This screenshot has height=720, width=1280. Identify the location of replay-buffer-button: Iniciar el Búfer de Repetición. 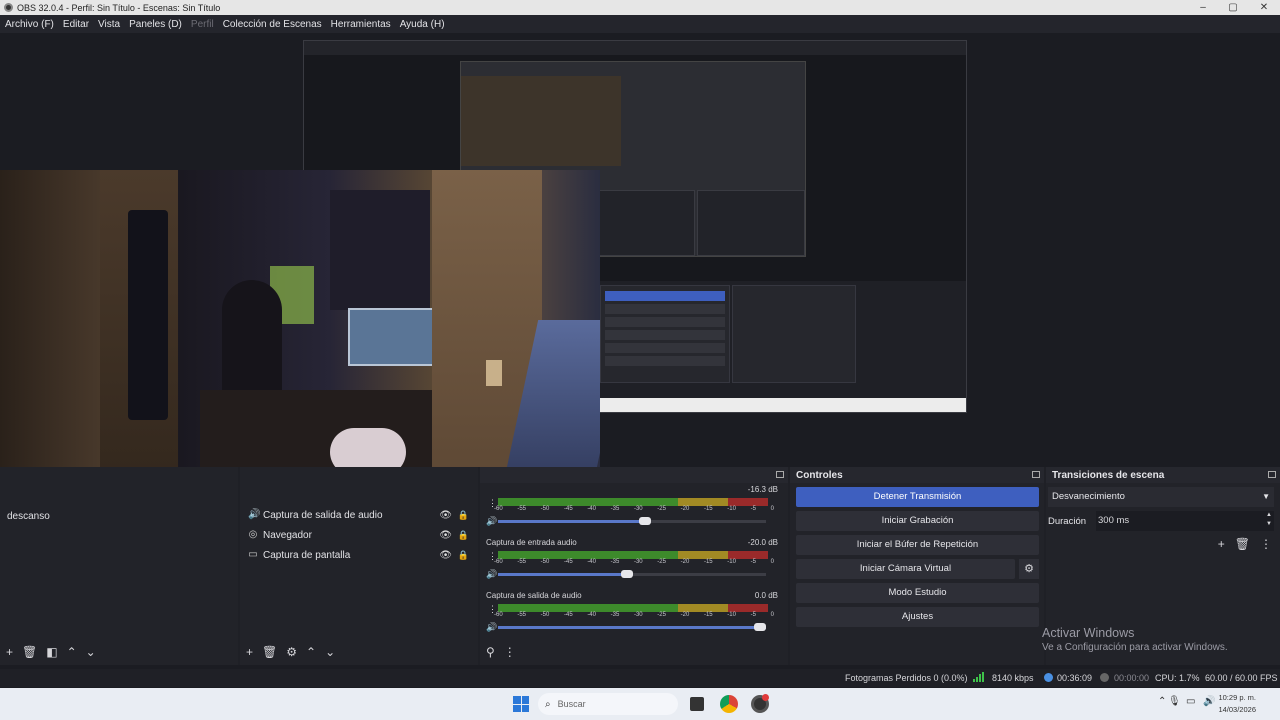
(917, 545).